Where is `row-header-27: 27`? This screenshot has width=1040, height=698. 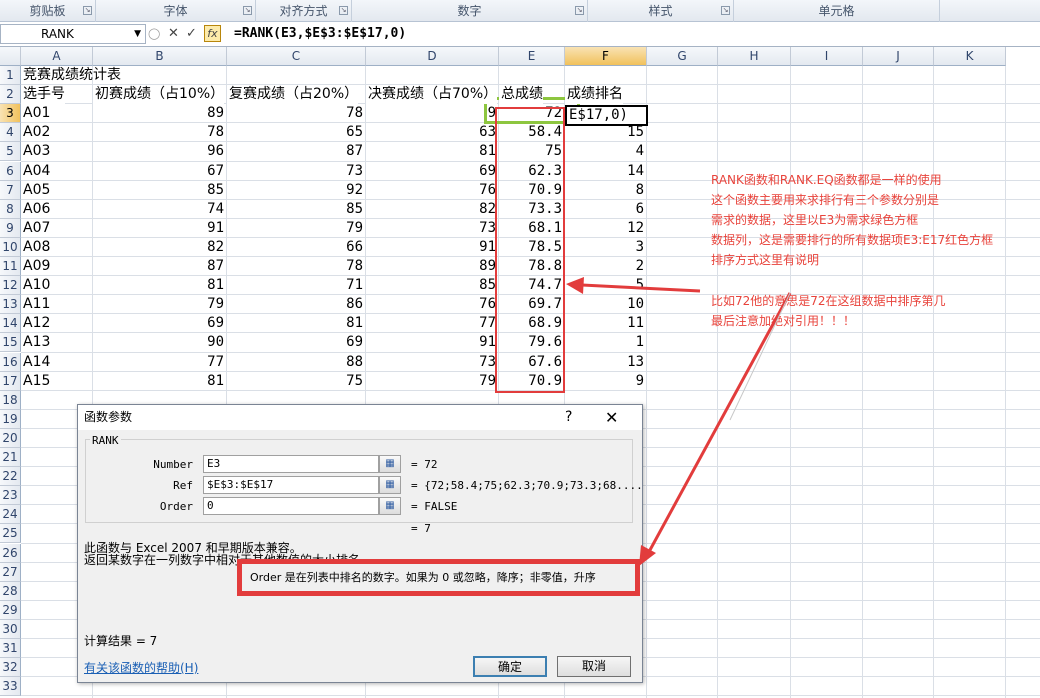
row-header-27: 27 is located at coordinates (10, 572).